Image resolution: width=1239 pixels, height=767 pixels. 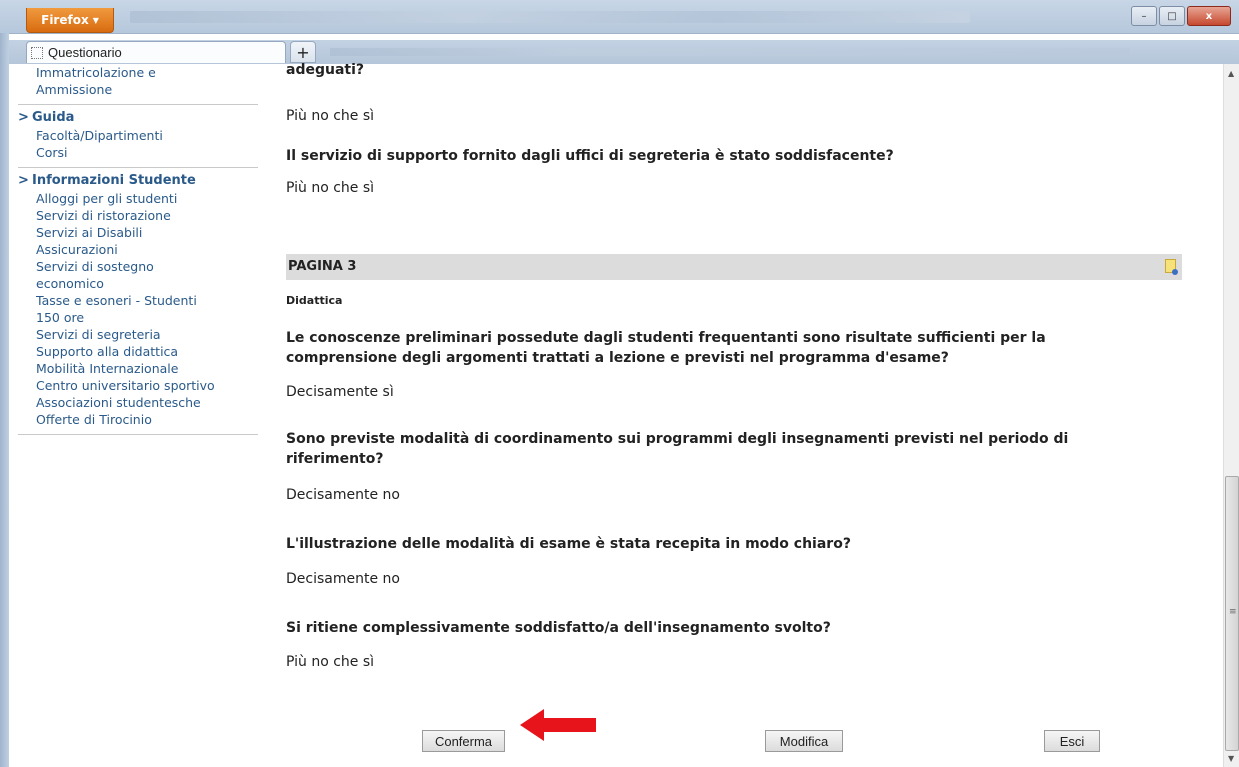 I want to click on grip-icon: ≡, so click(x=1233, y=612).